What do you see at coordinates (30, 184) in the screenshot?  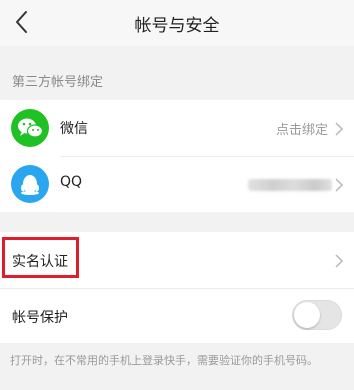 I see `qq-penguin-icon` at bounding box center [30, 184].